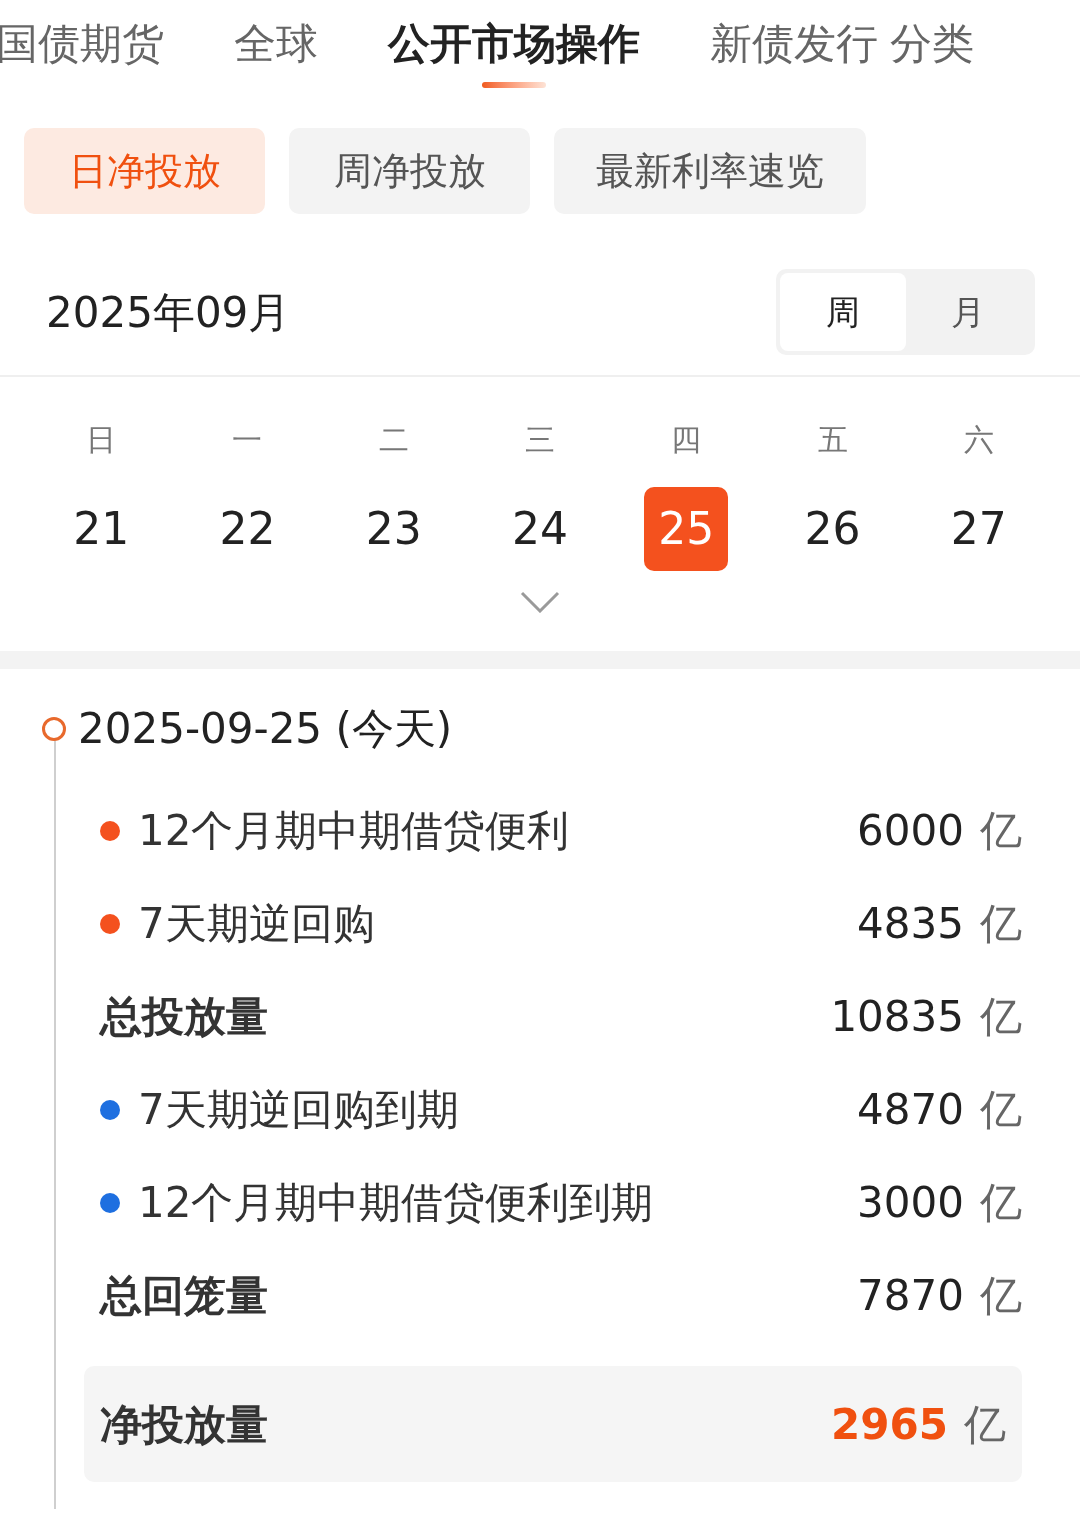  Describe the element at coordinates (978, 529) in the screenshot. I see `date-cell: 27` at that location.